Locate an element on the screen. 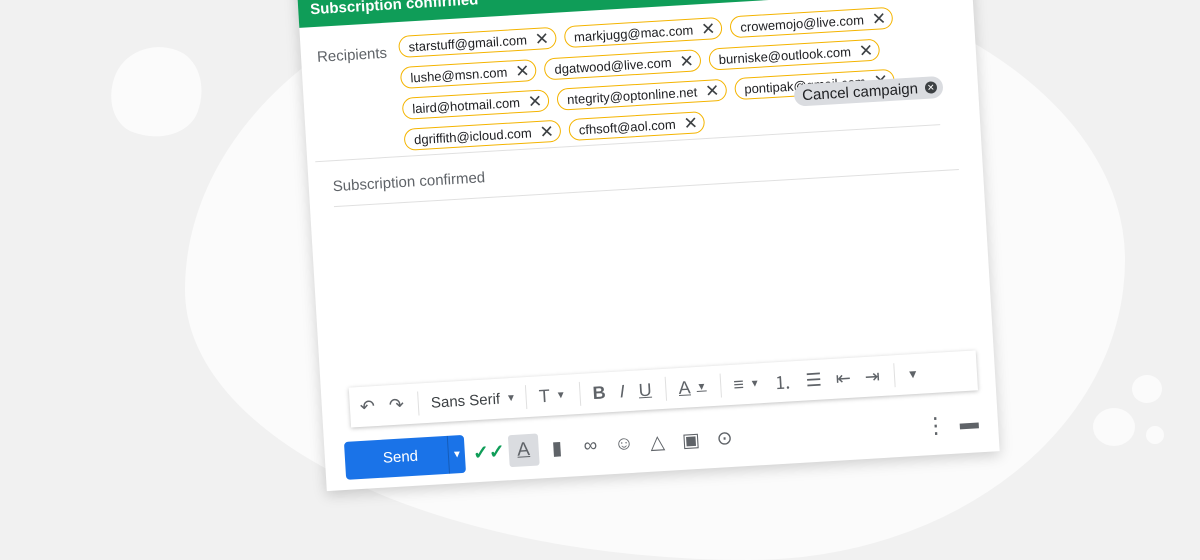 This screenshot has width=1200, height=560. recipient-email: cfhsoft@aol.com is located at coordinates (627, 126).